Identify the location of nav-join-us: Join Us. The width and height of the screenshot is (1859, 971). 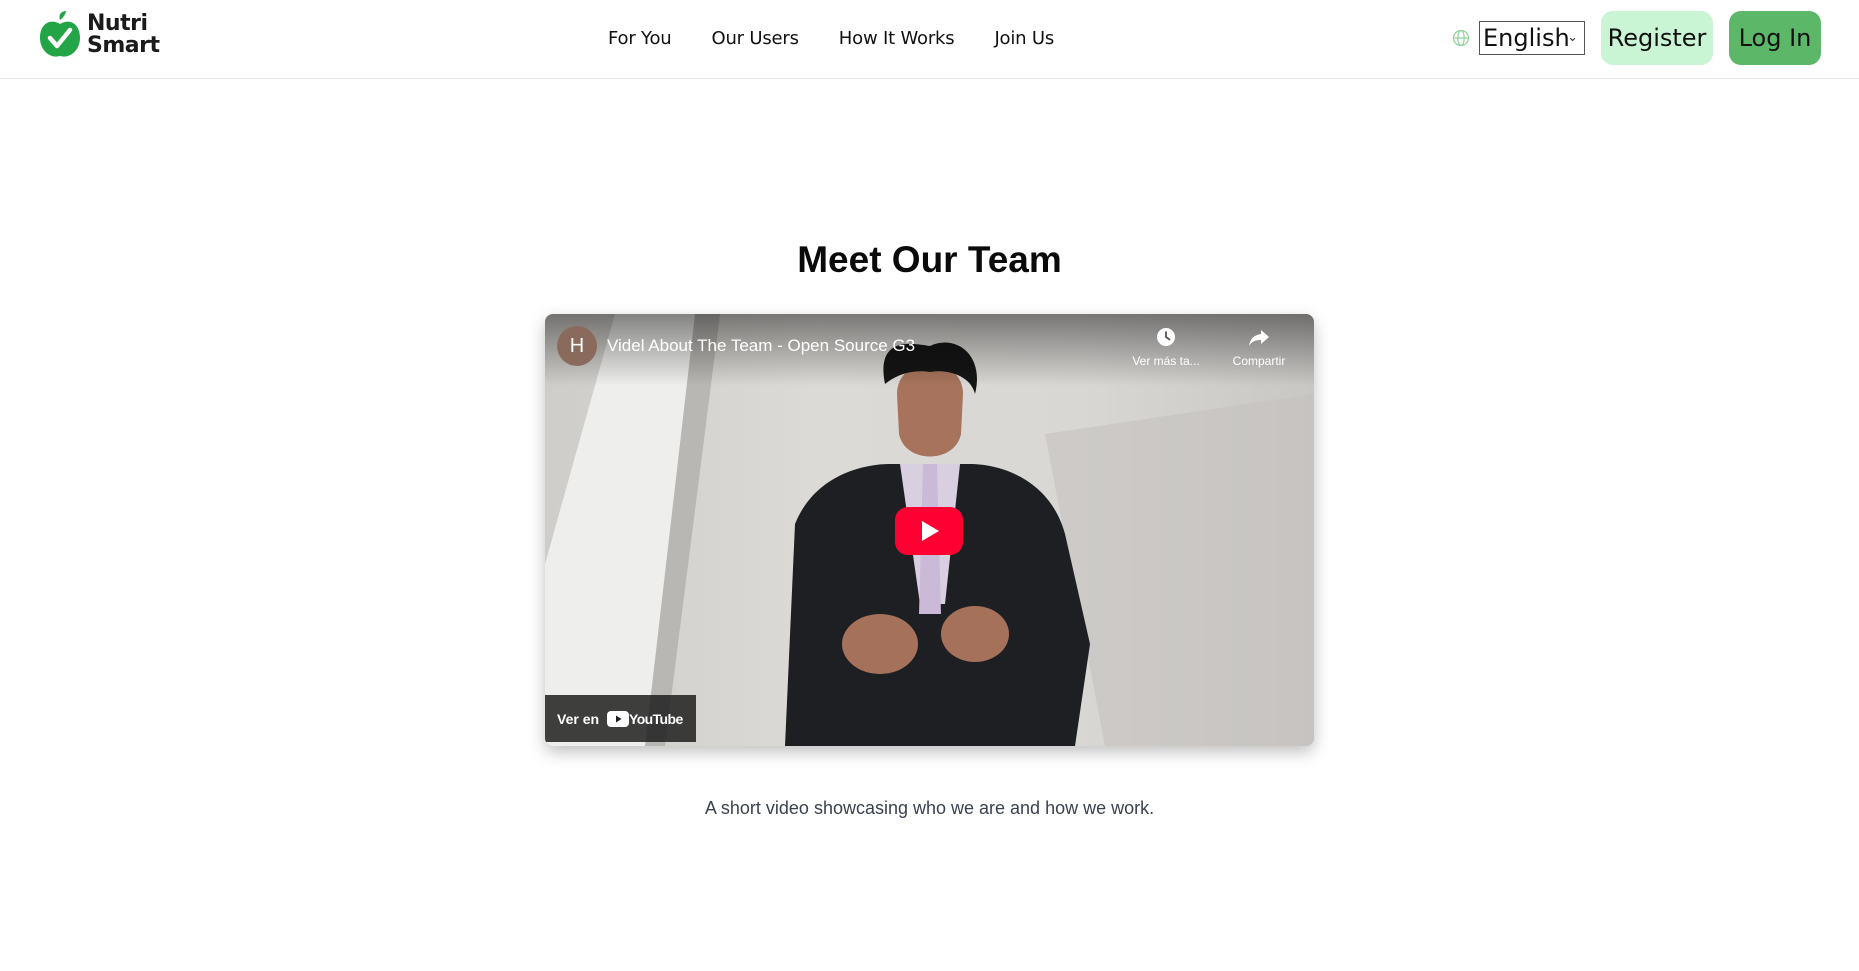
(1024, 38).